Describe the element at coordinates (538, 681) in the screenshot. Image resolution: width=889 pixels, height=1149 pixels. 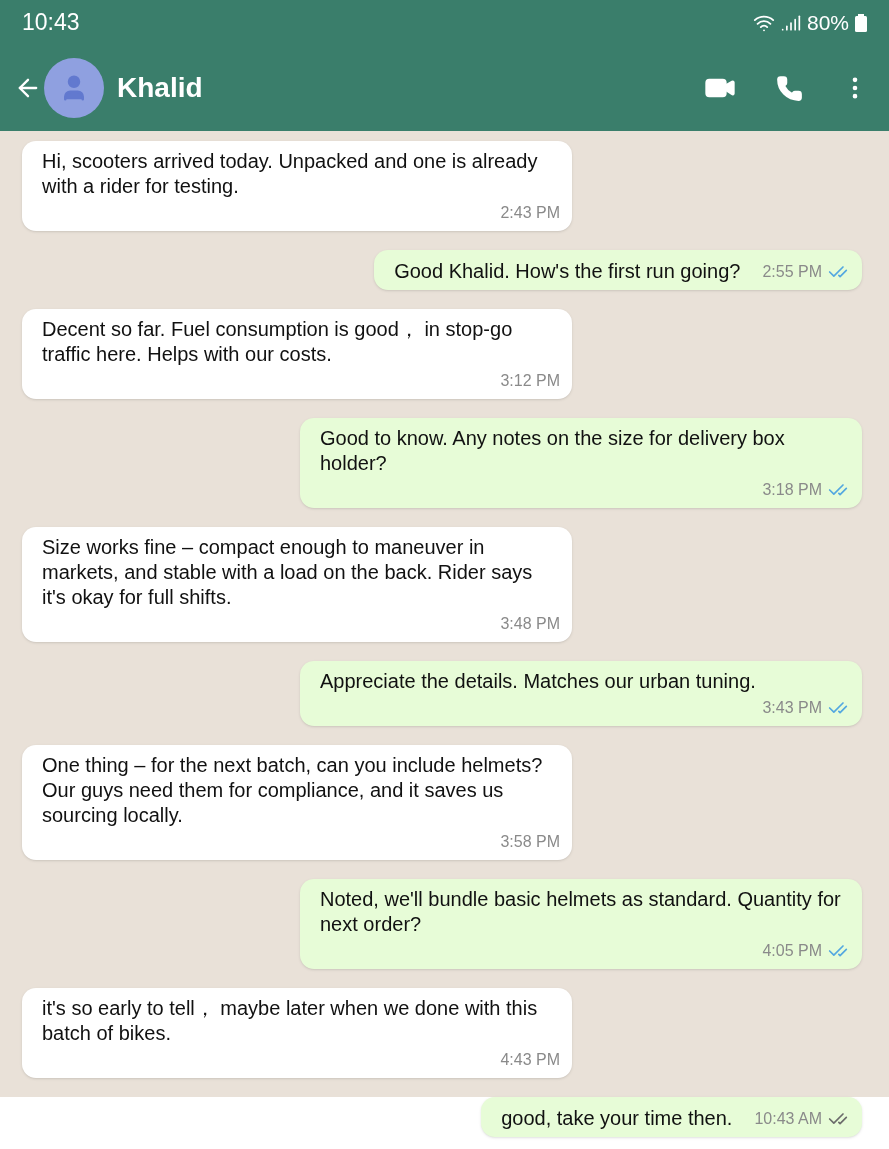
I see `message-text: Appreciate the details. Matches our urban tuning.` at that location.